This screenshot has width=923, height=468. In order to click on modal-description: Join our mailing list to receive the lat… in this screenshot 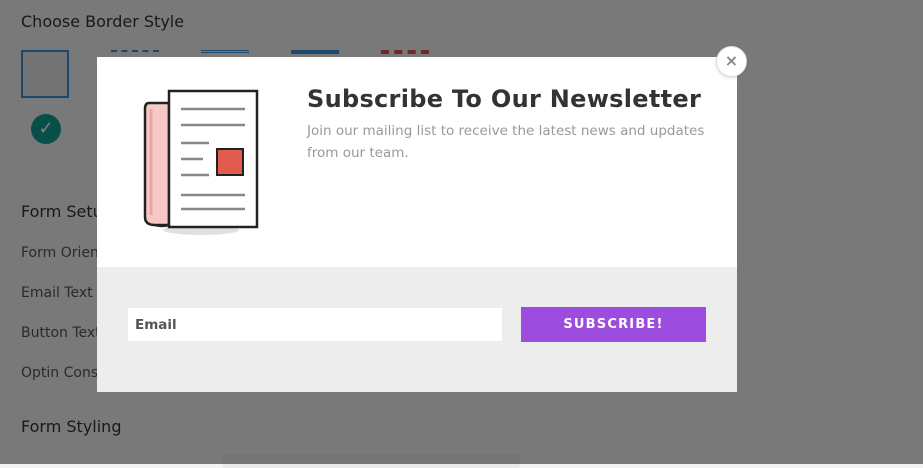, I will do `click(506, 142)`.